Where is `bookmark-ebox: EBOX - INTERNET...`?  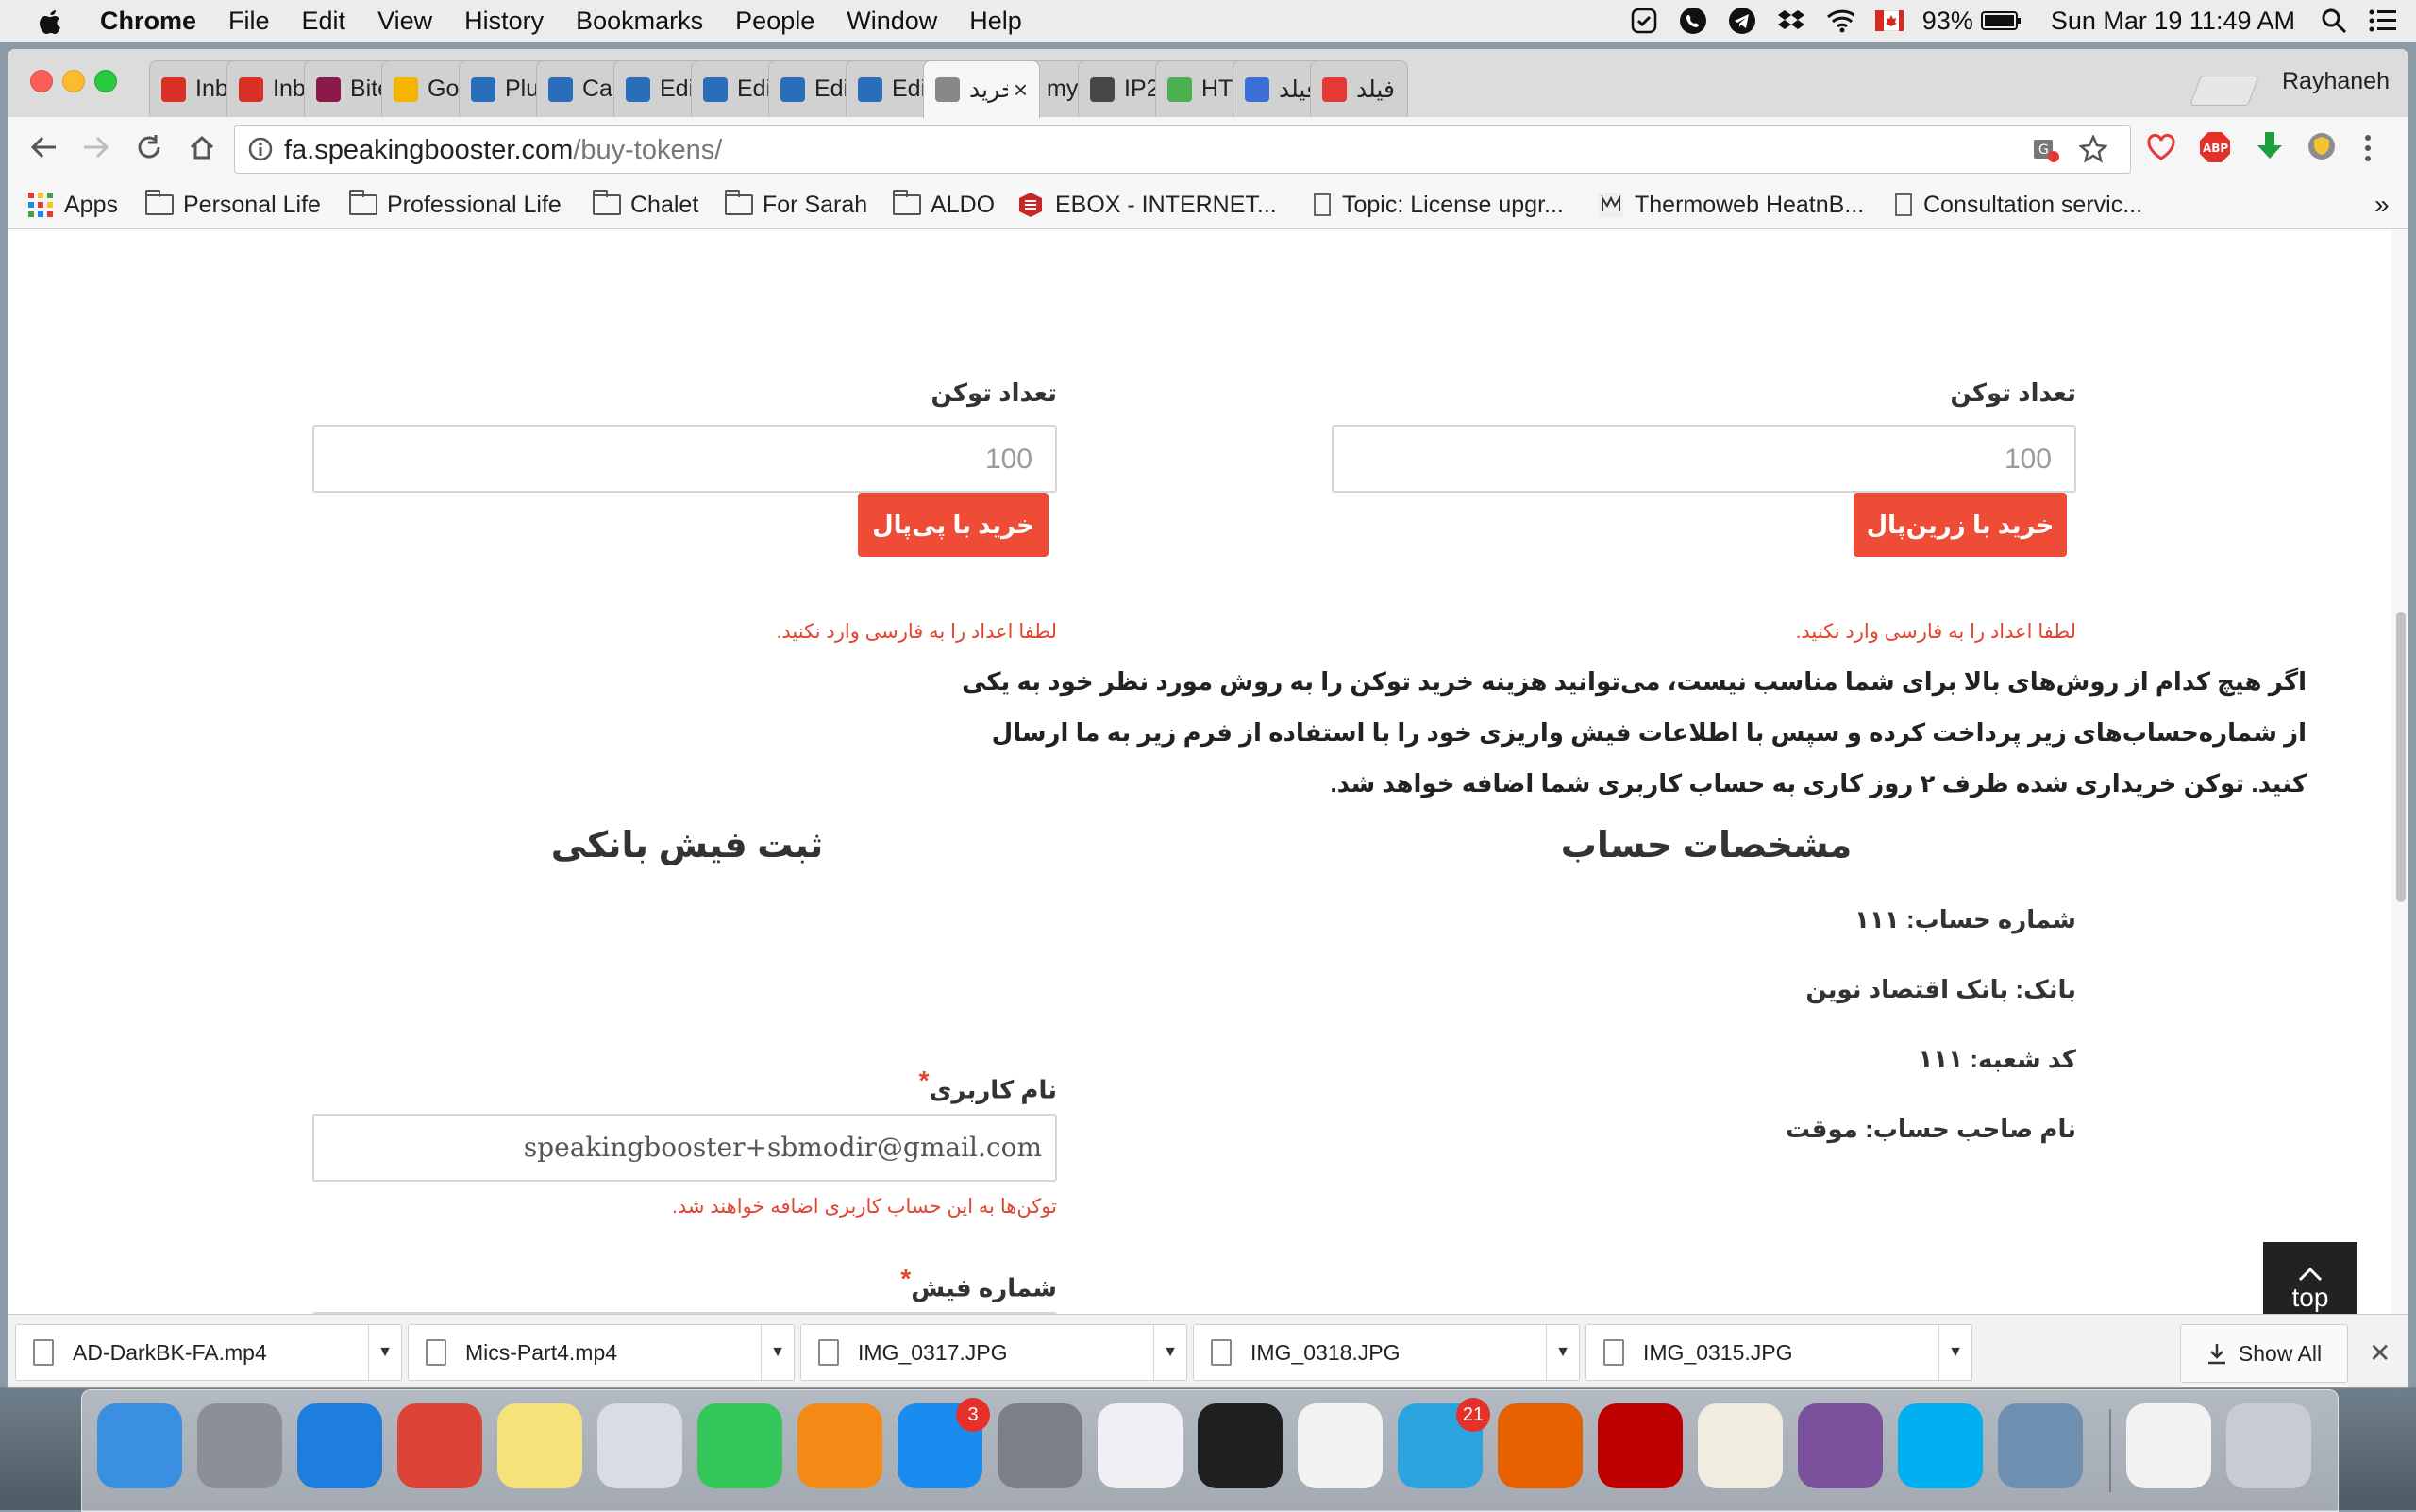 bookmark-ebox: EBOX - INTERNET... is located at coordinates (1147, 205).